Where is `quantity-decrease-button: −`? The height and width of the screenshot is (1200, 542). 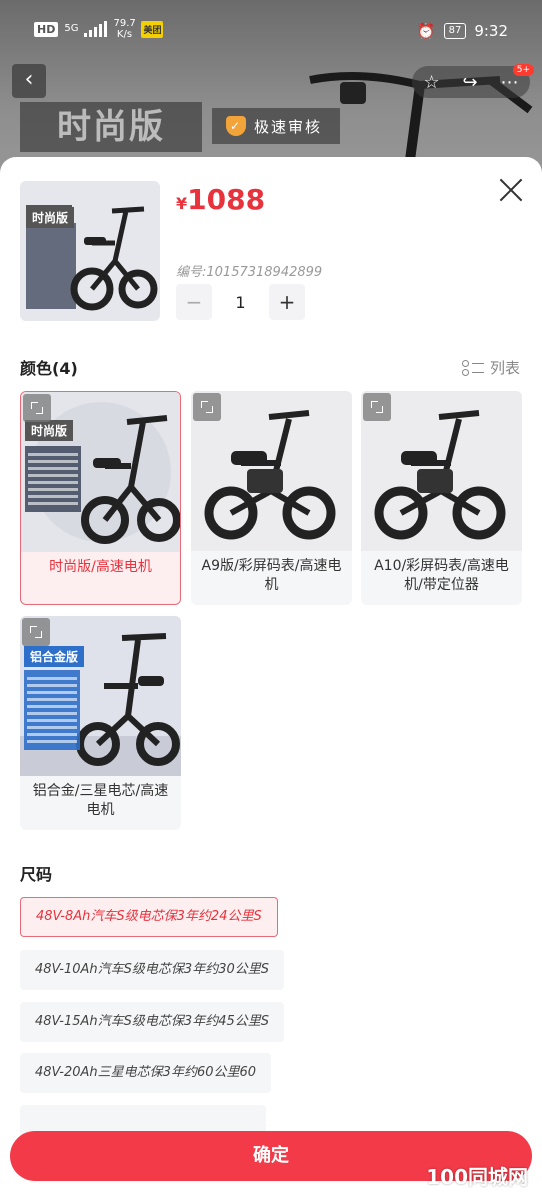
quantity-decrease-button: − is located at coordinates (194, 302).